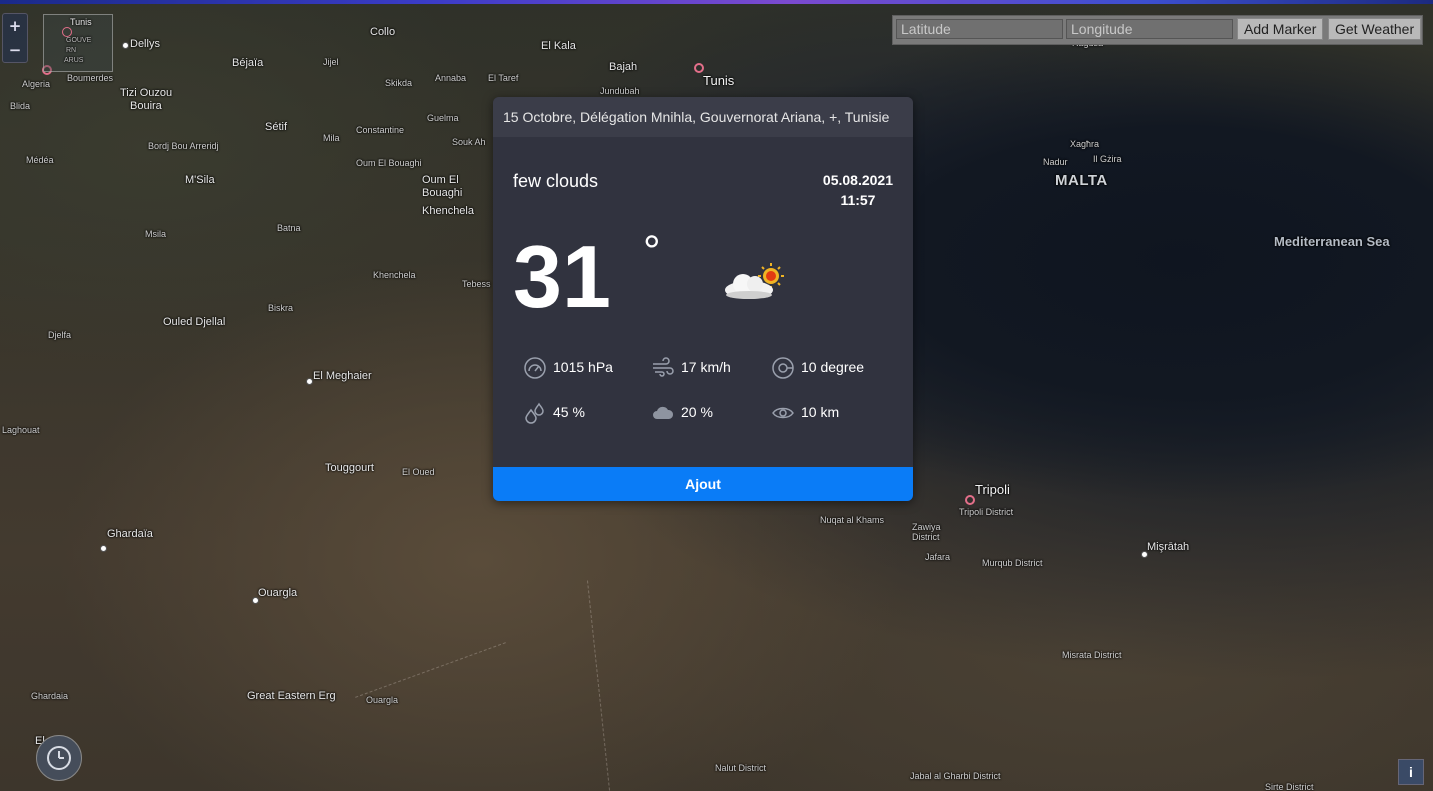 This screenshot has height=791, width=1433. Describe the element at coordinates (289, 228) in the screenshot. I see `map-label: Batna` at that location.